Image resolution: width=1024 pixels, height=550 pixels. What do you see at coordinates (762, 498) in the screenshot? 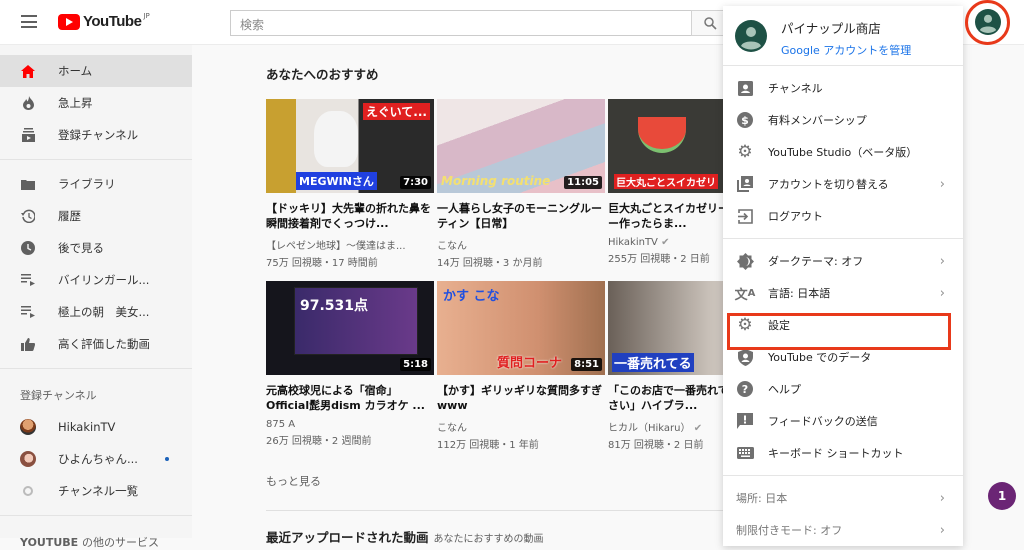
I see `menu-item-label: 場所: 日本` at bounding box center [762, 498].